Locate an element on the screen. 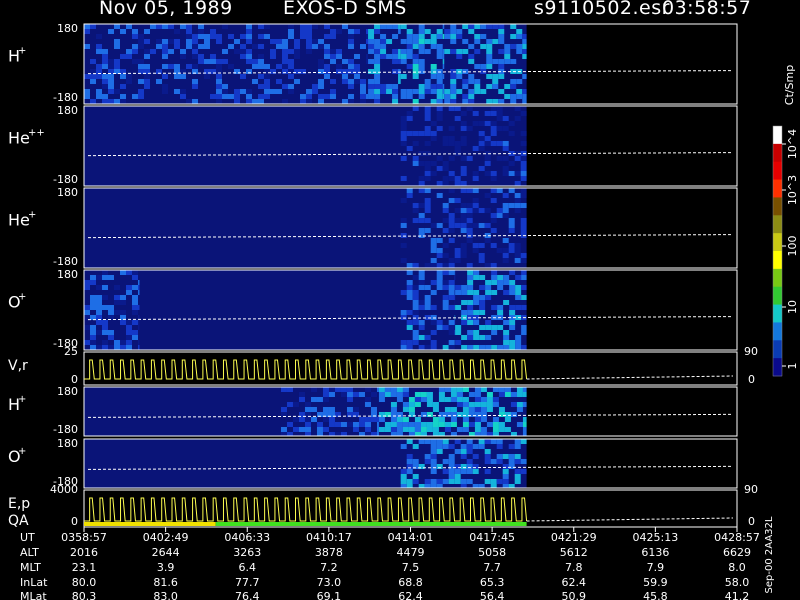 Image resolution: width=800 pixels, height=600 pixels. axis-row-name: InLat is located at coordinates (34, 582).